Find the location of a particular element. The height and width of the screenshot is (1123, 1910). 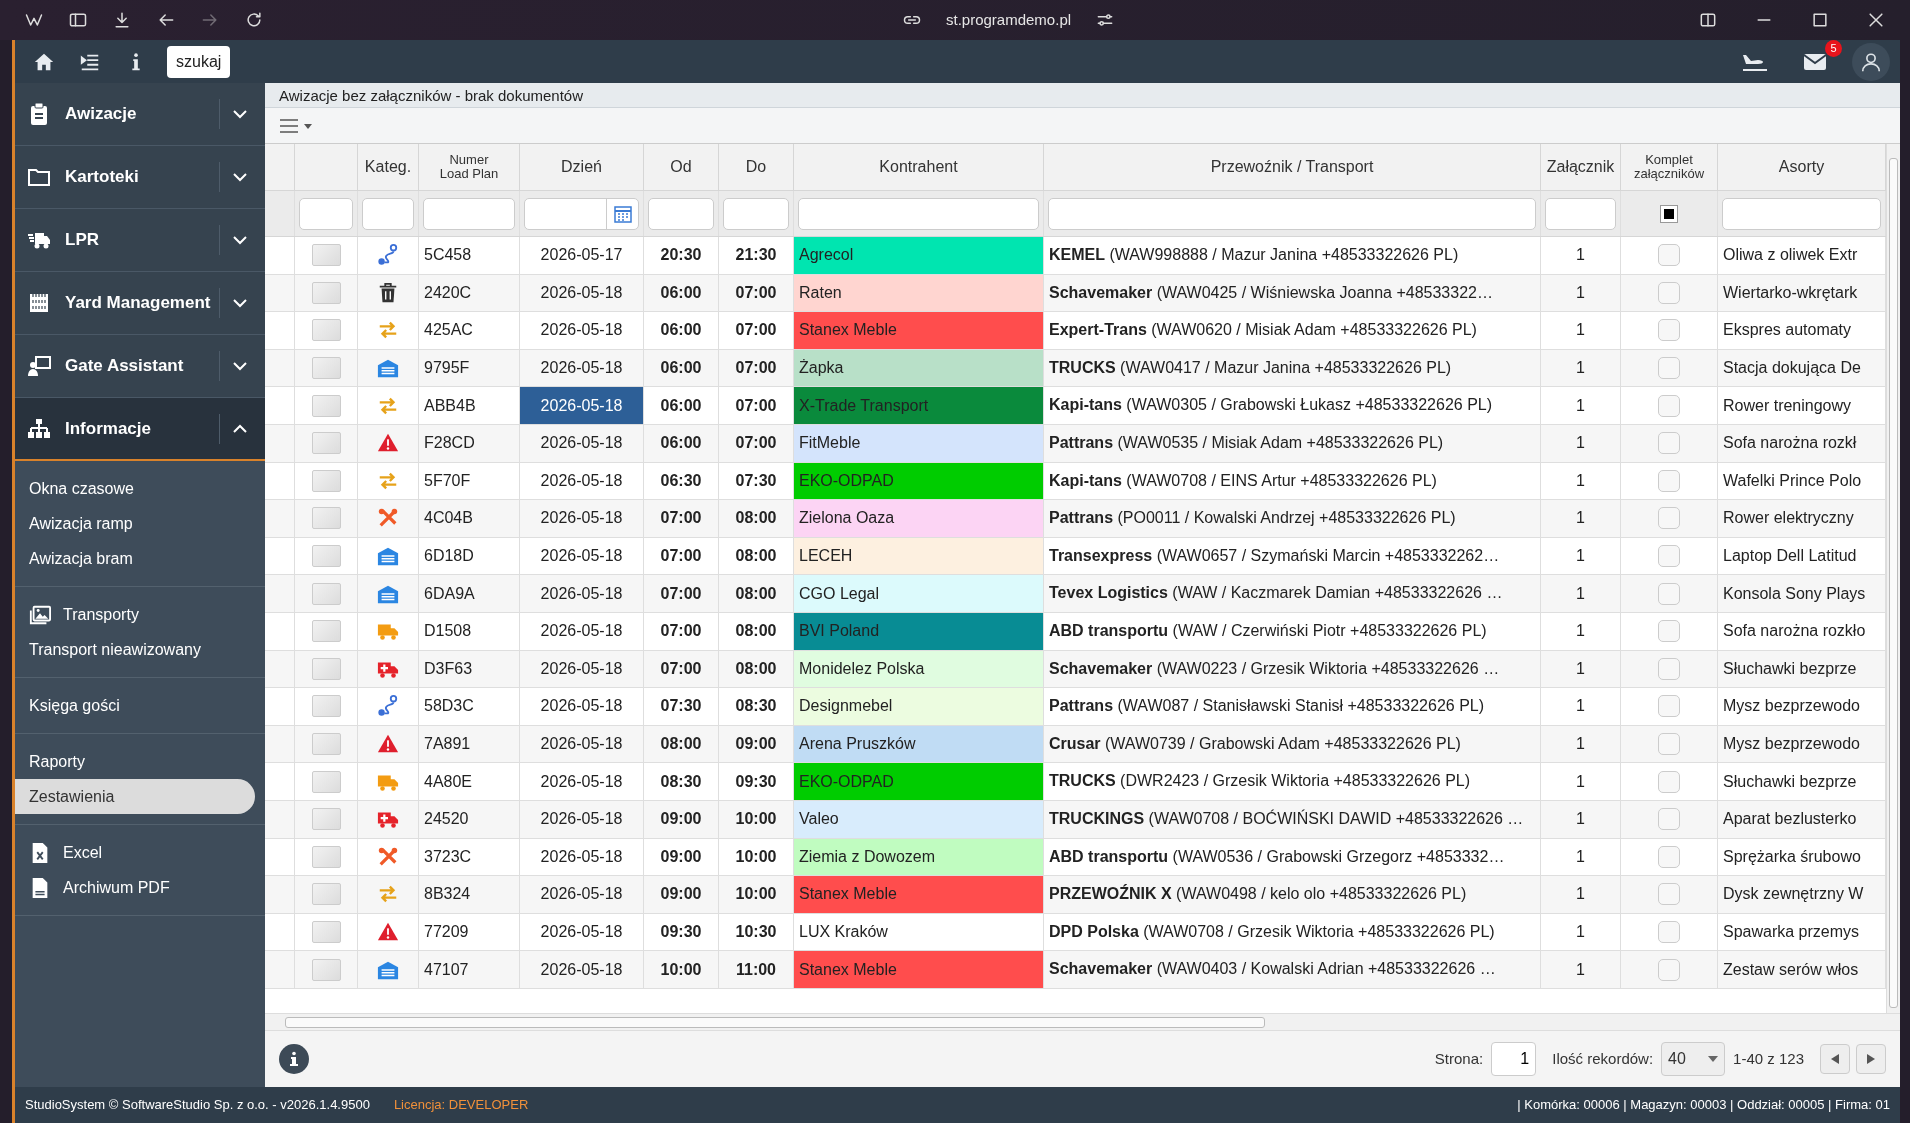

menu-item: Excel is located at coordinates (140, 852).